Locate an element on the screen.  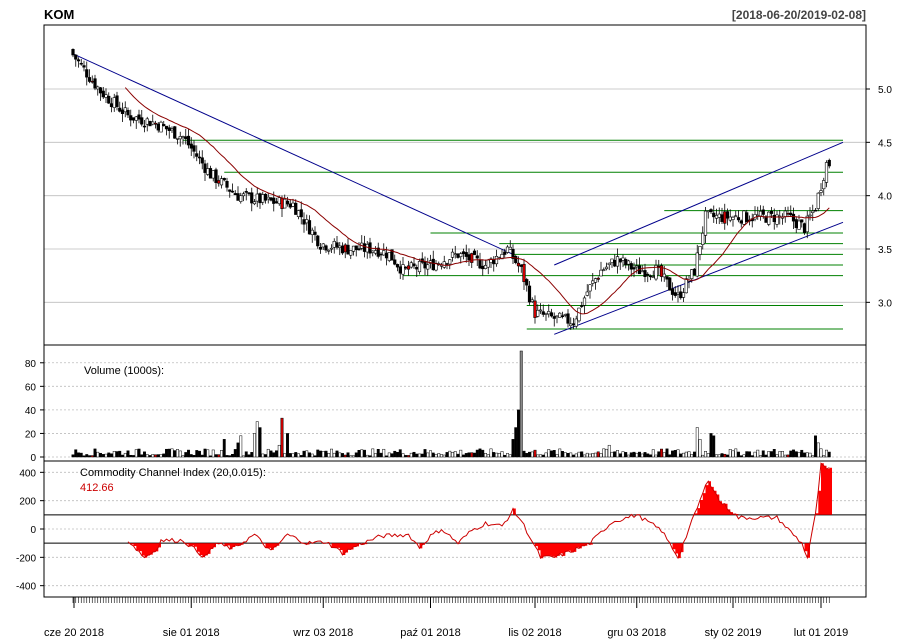
price-tick-label: 4.5 is located at coordinates (885, 143).